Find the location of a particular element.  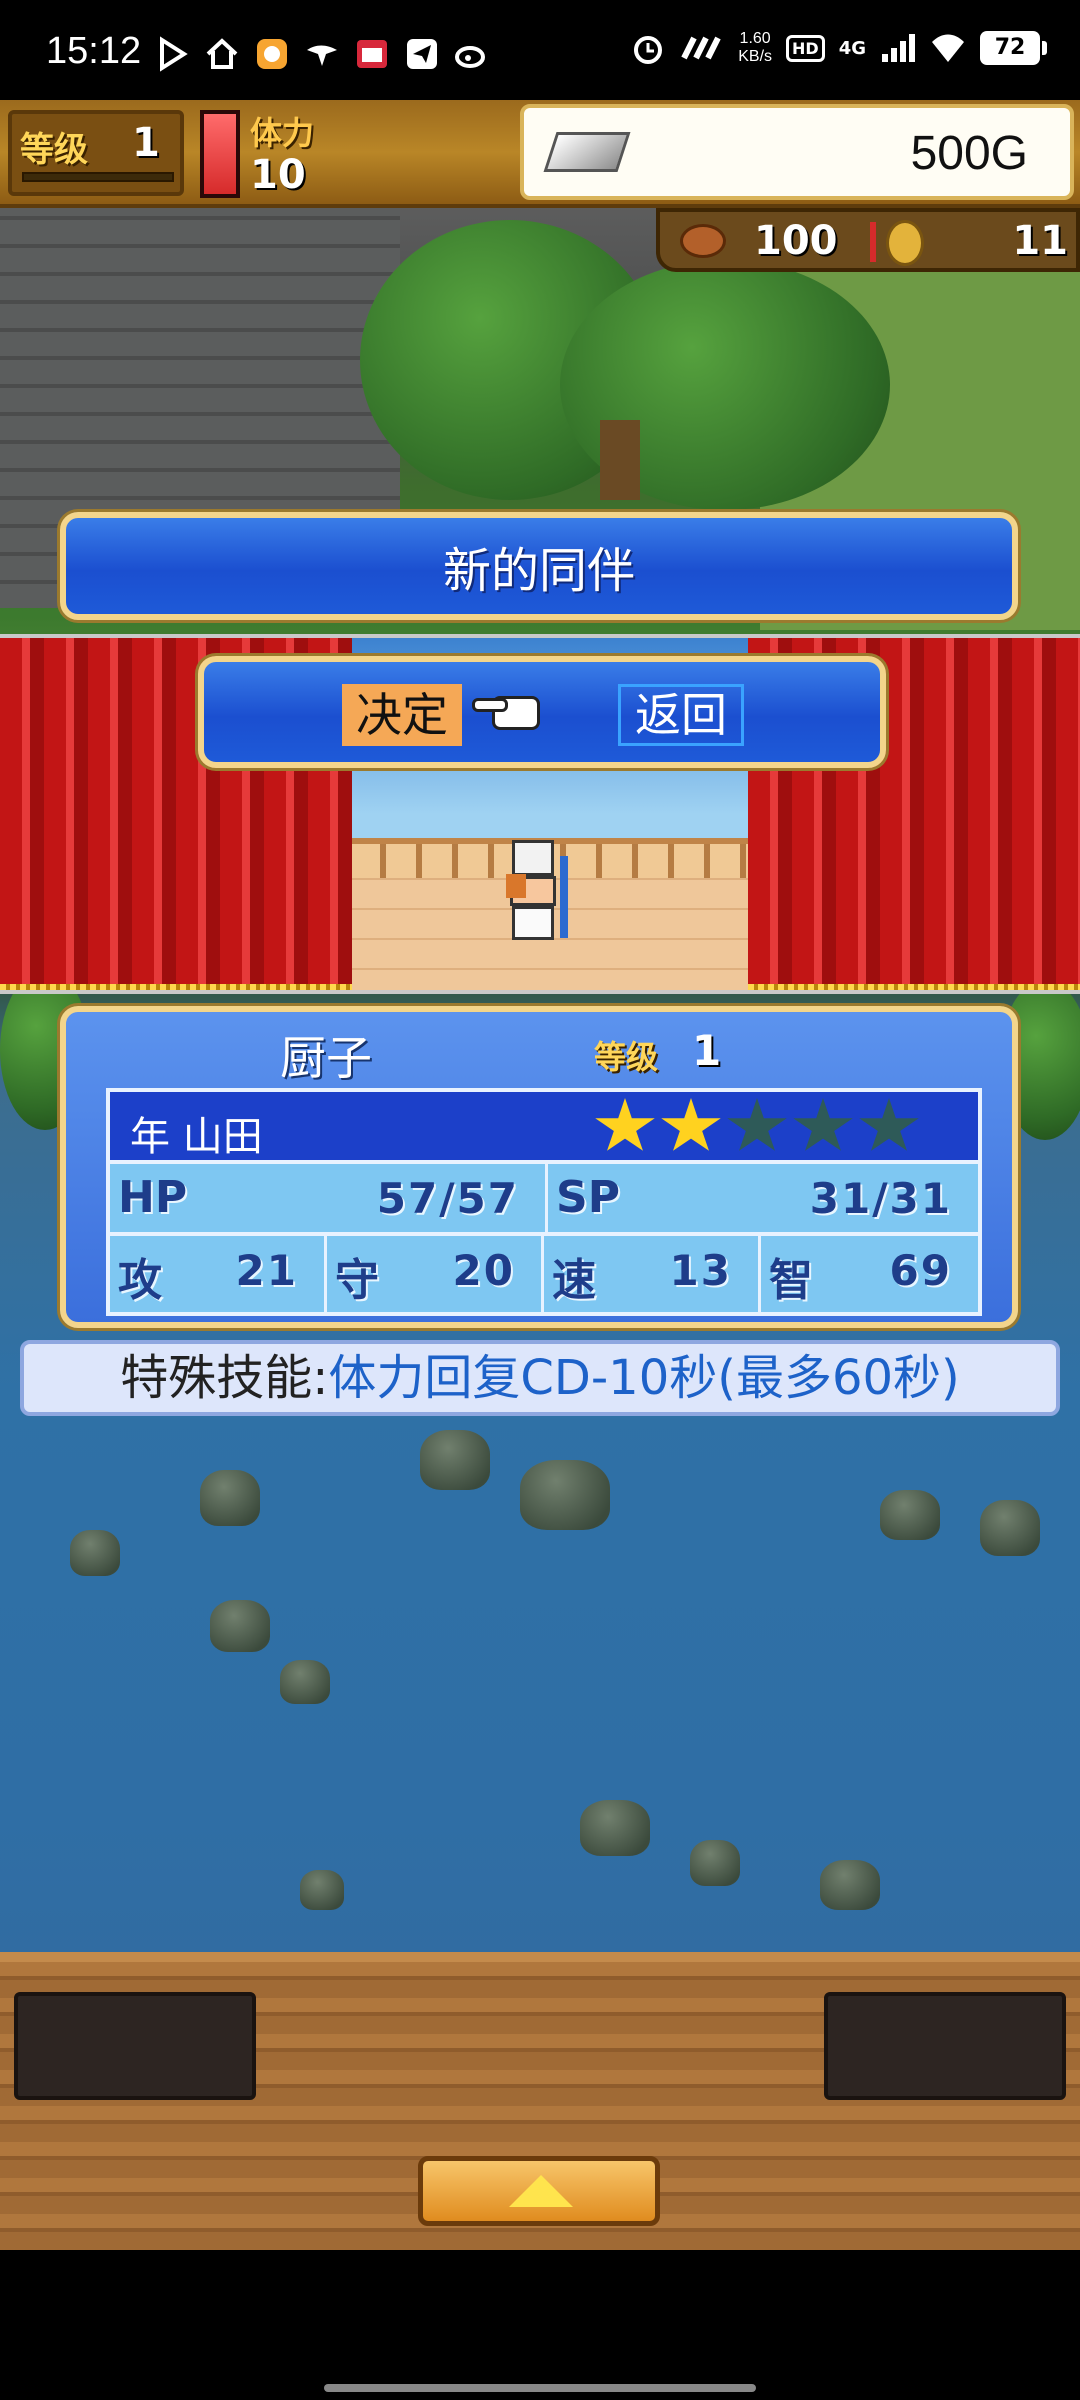

up-arrow-icon is located at coordinates (541, 2191).